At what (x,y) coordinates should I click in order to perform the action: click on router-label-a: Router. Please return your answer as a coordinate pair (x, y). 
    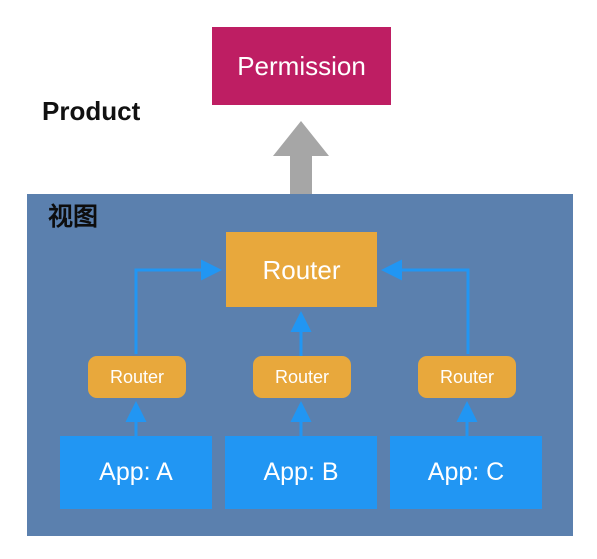
    Looking at the image, I should click on (137, 377).